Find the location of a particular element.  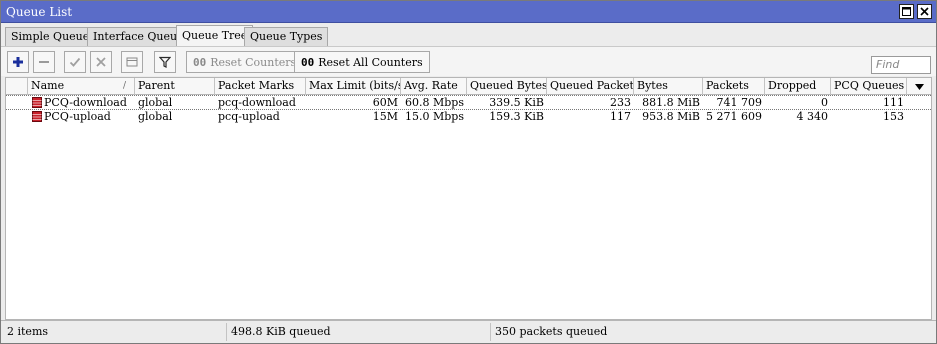

x-icon is located at coordinates (101, 62).